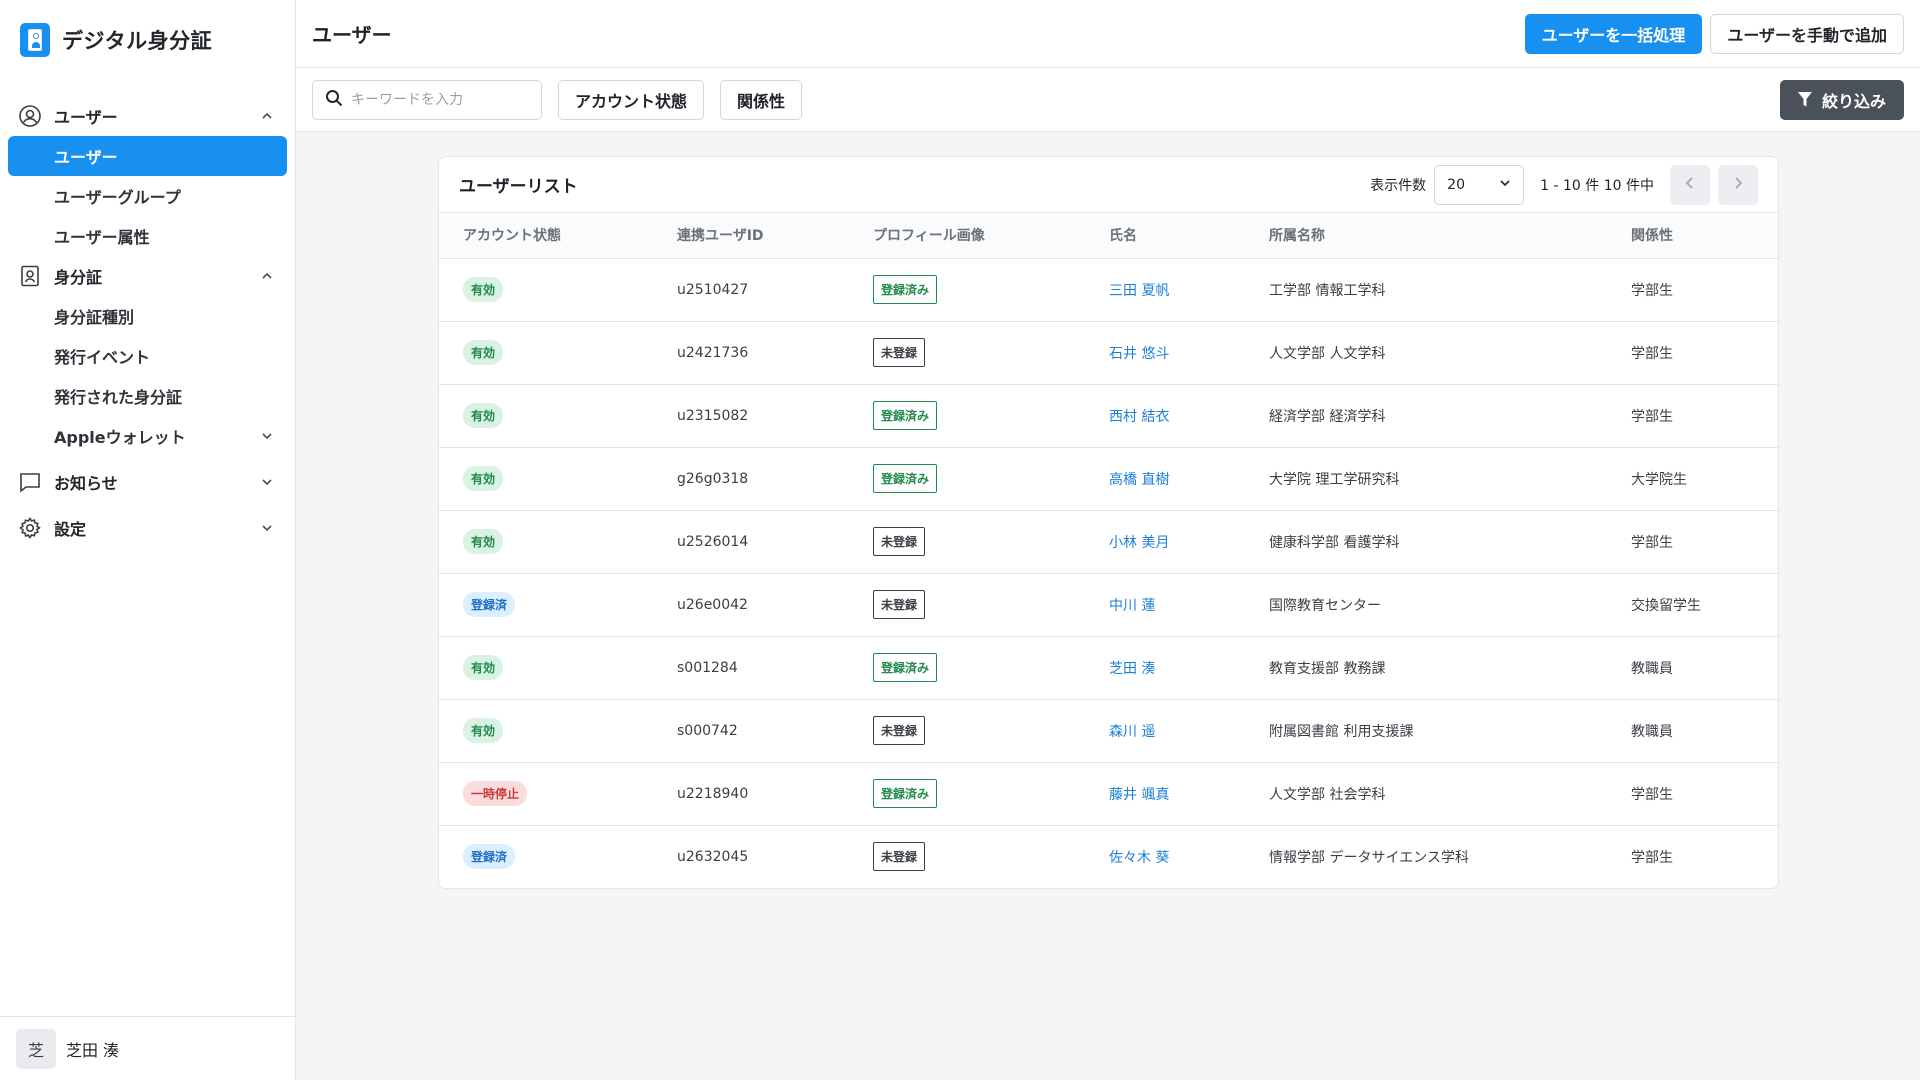 This screenshot has height=1080, width=1920. I want to click on user-name-link: 三田 夏帆, so click(1139, 291).